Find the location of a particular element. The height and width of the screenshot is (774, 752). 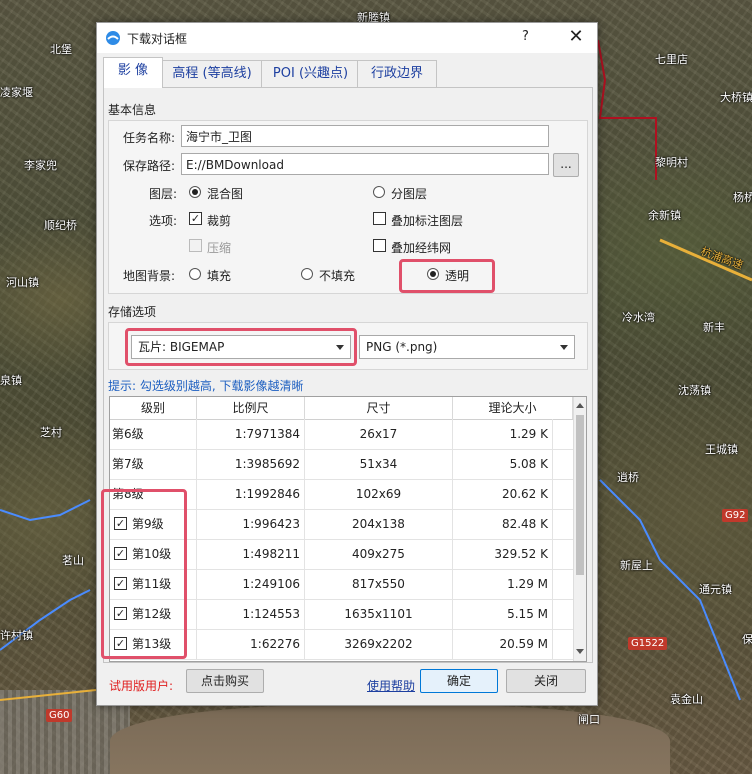

layer-split-label: 分图层 is located at coordinates (409, 193).